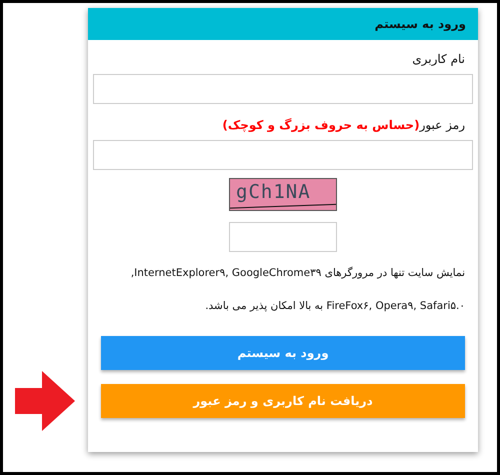 Image resolution: width=500 pixels, height=475 pixels. What do you see at coordinates (438, 59) in the screenshot?
I see `username-label: نام کاربری` at bounding box center [438, 59].